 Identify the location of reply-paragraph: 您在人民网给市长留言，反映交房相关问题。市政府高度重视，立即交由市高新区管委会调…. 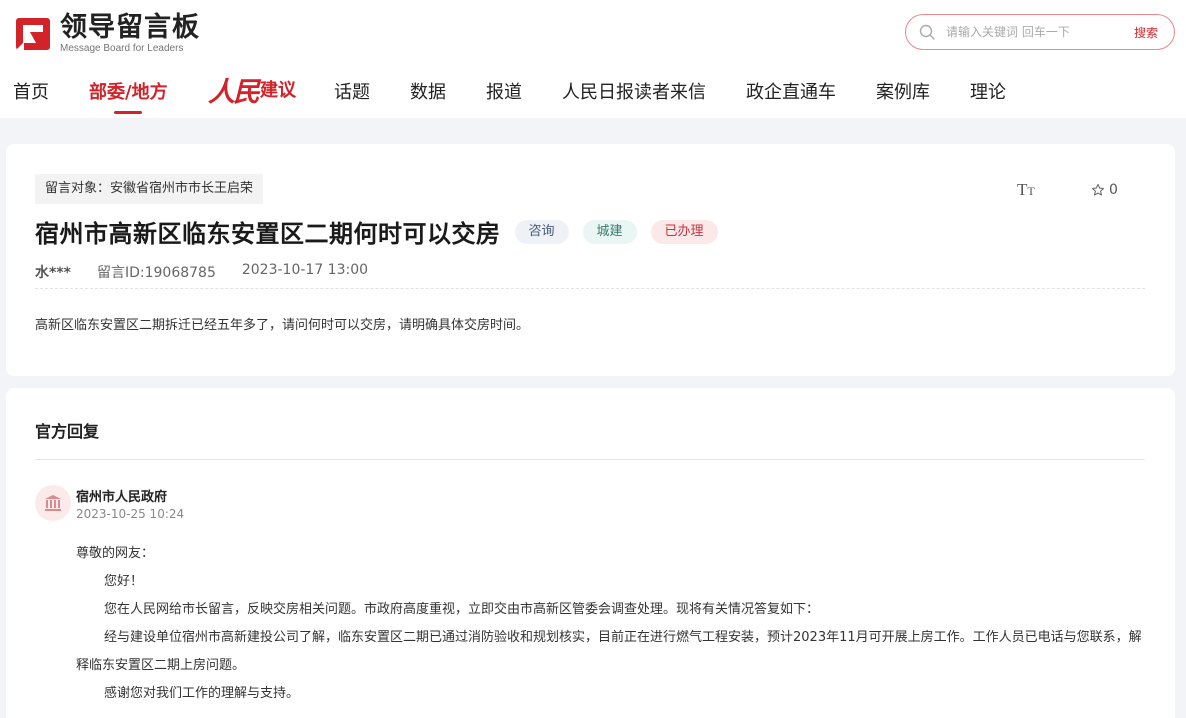
(462, 609).